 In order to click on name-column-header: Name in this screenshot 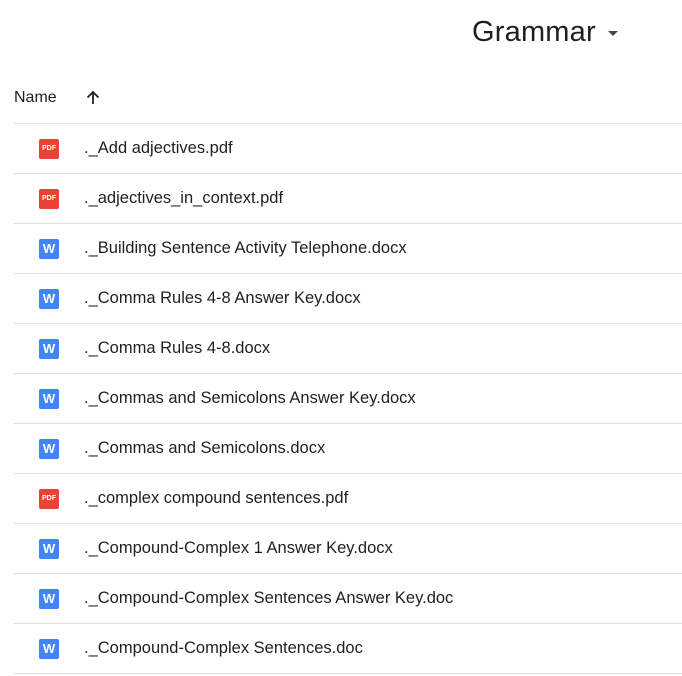, I will do `click(35, 98)`.